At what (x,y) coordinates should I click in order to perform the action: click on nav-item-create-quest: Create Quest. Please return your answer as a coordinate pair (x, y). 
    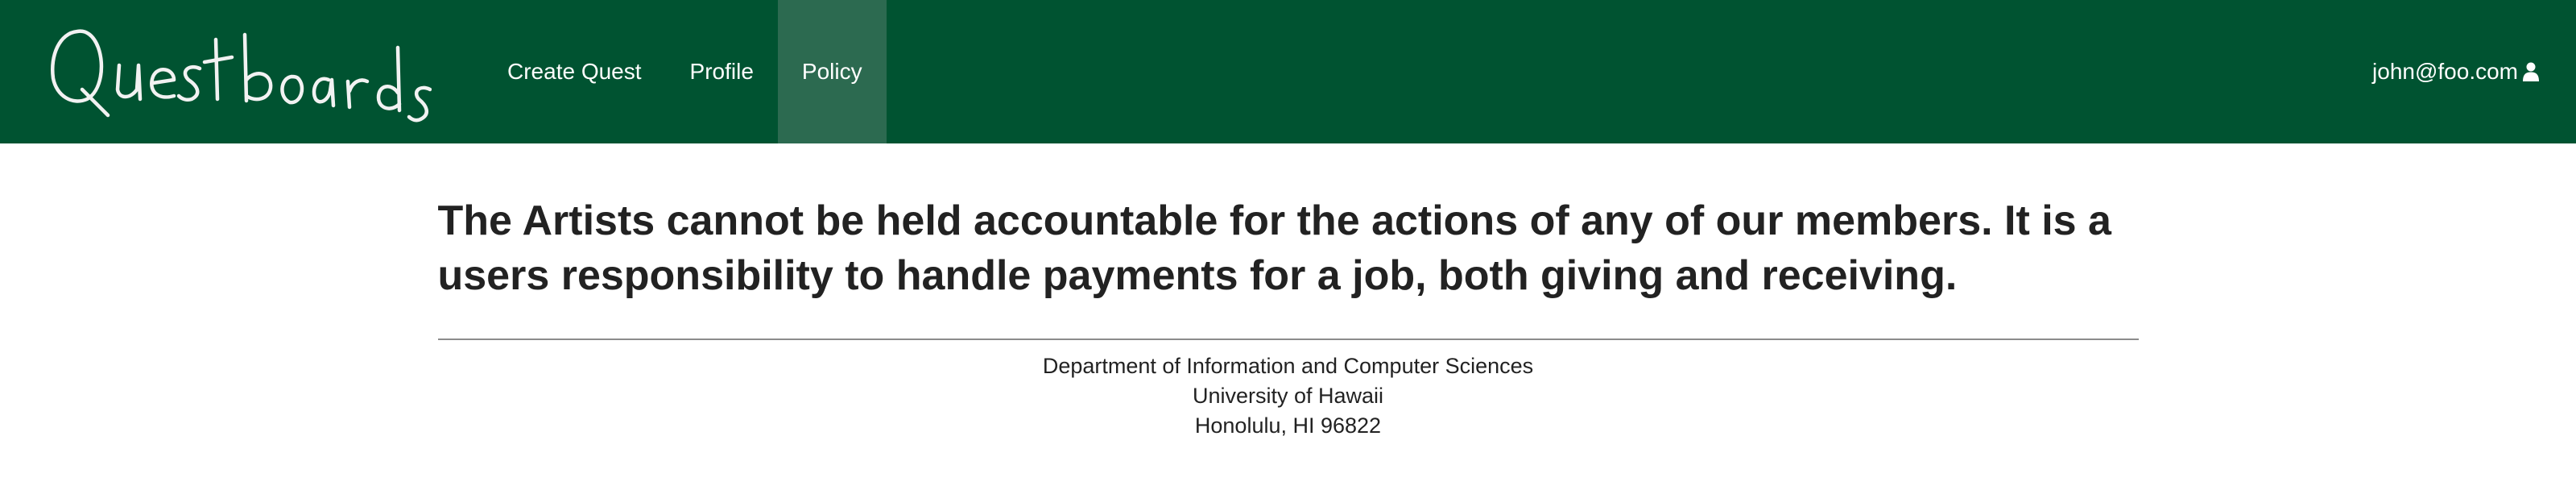
    Looking at the image, I should click on (574, 71).